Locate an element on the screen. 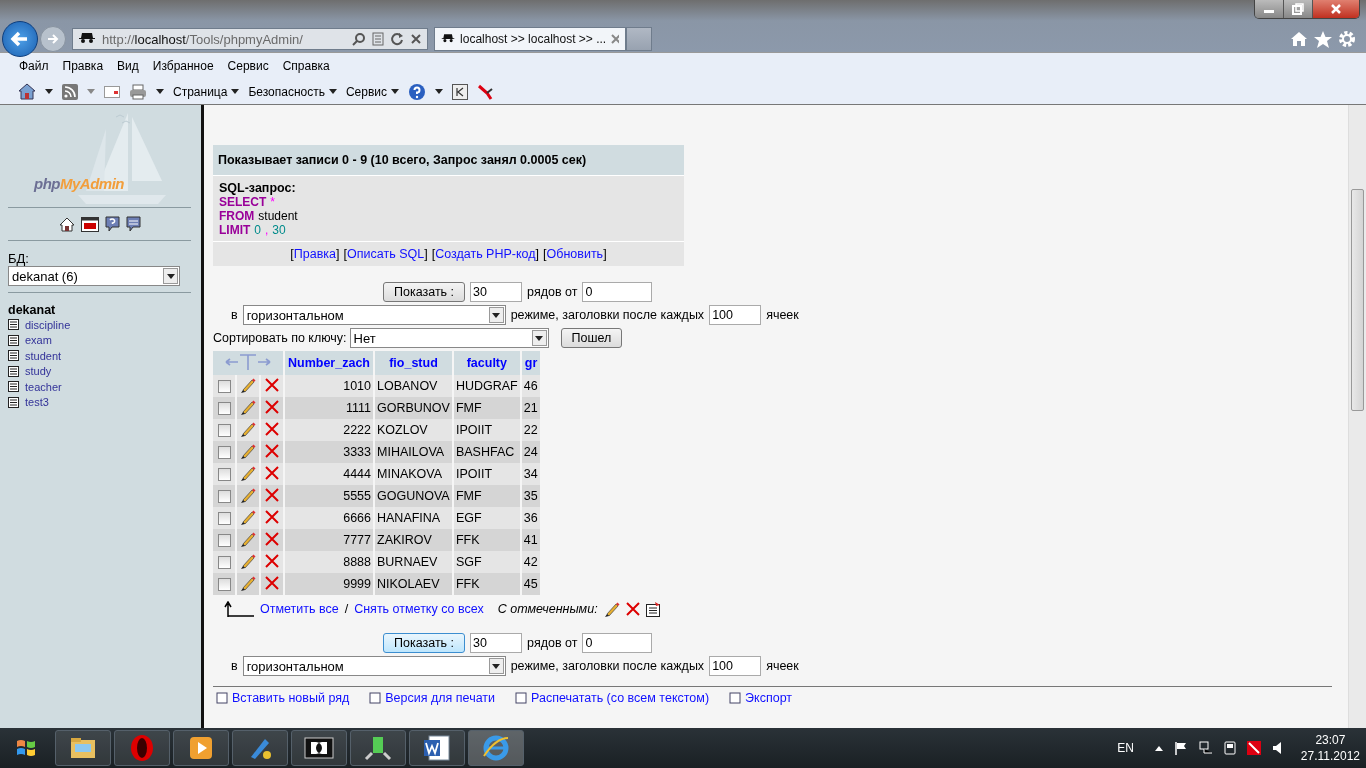  column-header: fio_stud is located at coordinates (413, 363).